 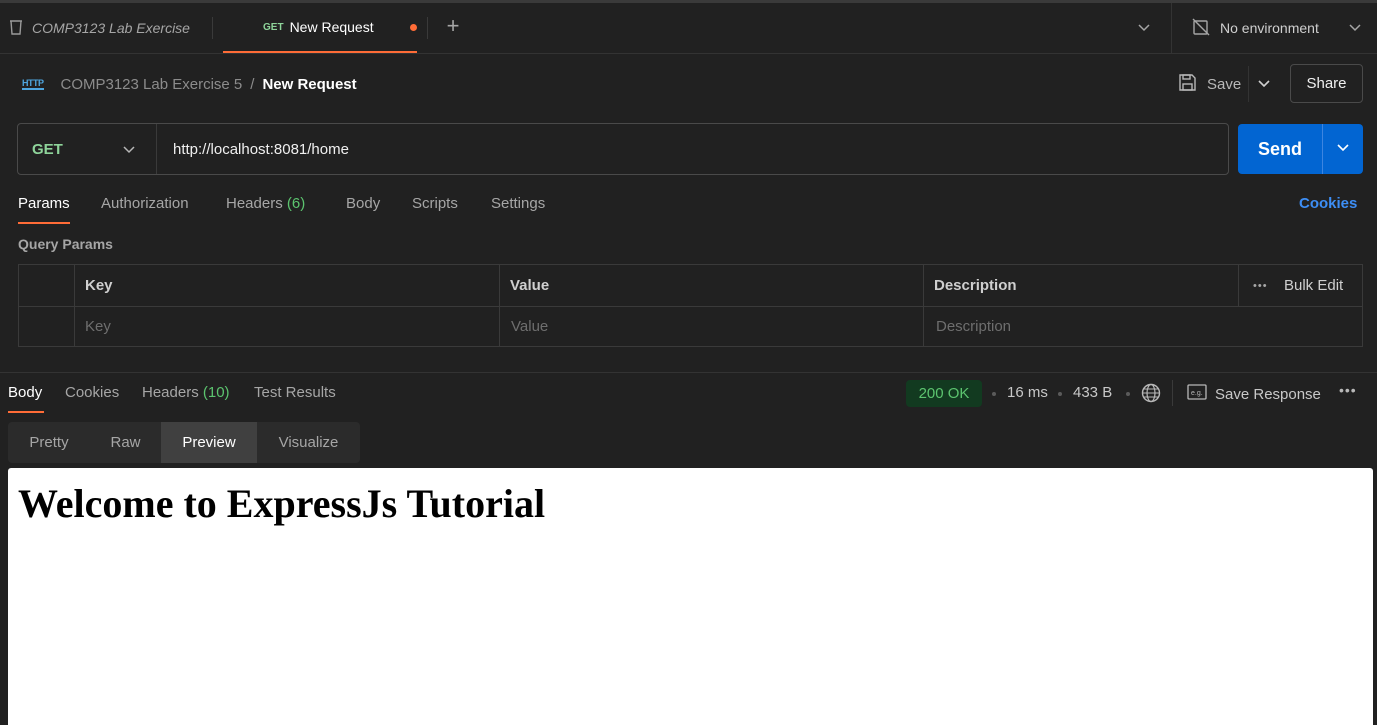 What do you see at coordinates (518, 203) in the screenshot?
I see `tab-settings: Settings` at bounding box center [518, 203].